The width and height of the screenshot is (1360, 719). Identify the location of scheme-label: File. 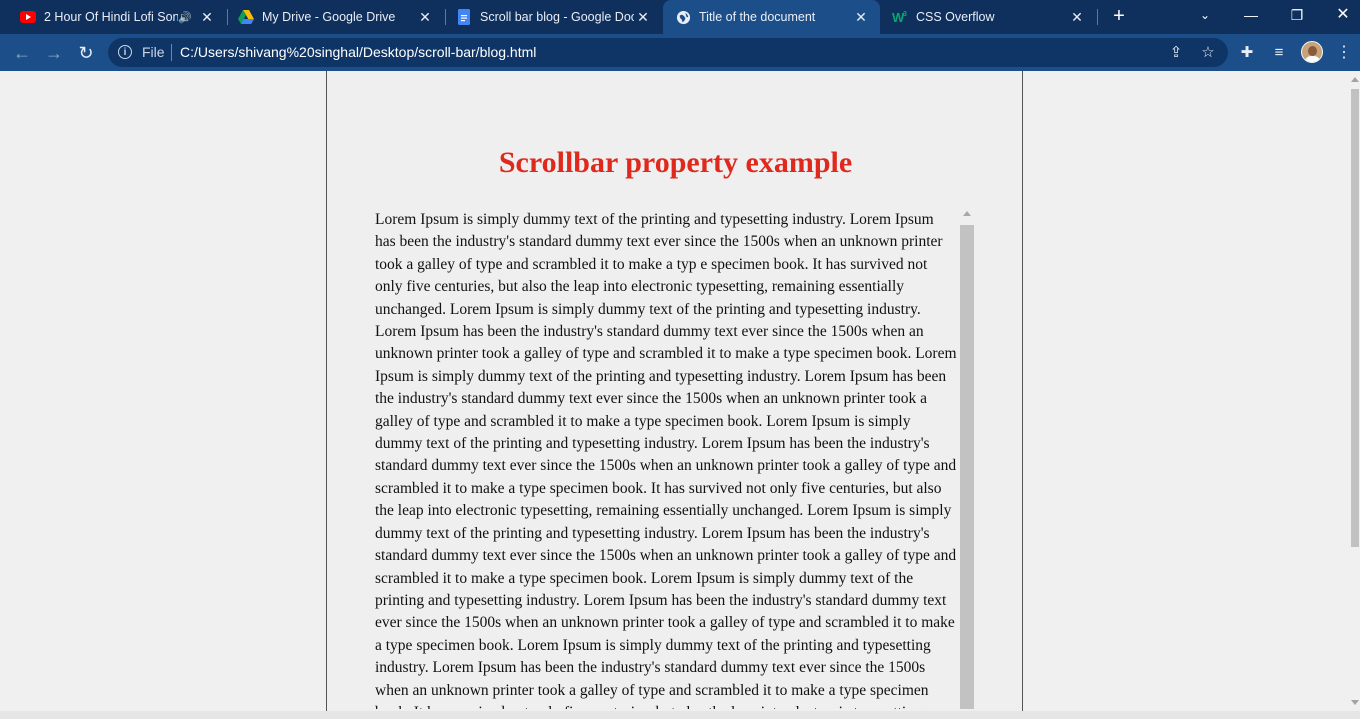
(153, 52).